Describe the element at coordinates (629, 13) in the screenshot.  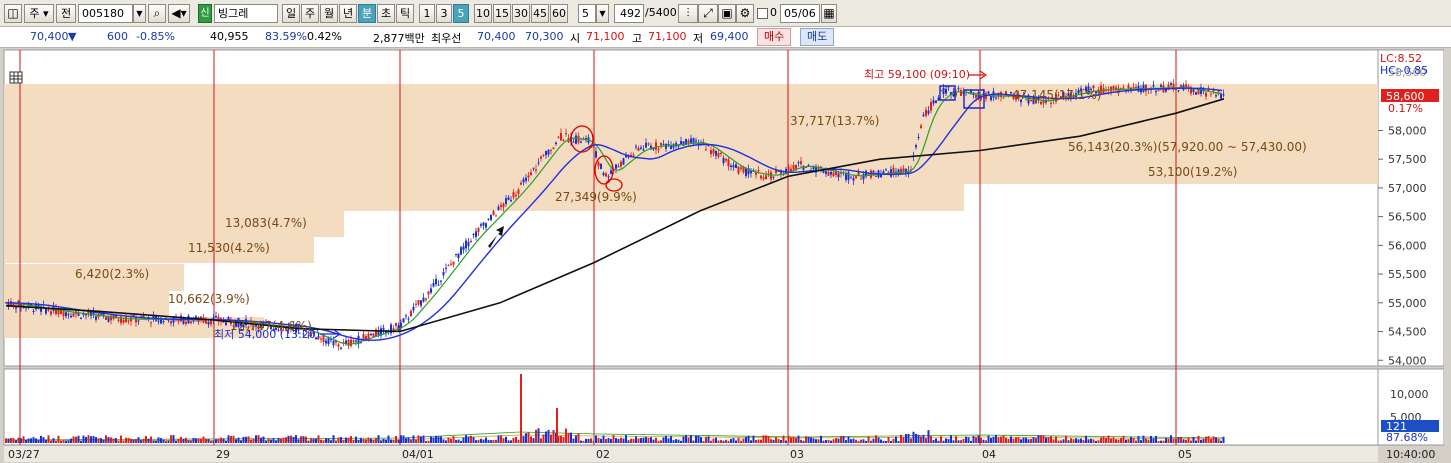
I see `count-value-field: 492` at that location.